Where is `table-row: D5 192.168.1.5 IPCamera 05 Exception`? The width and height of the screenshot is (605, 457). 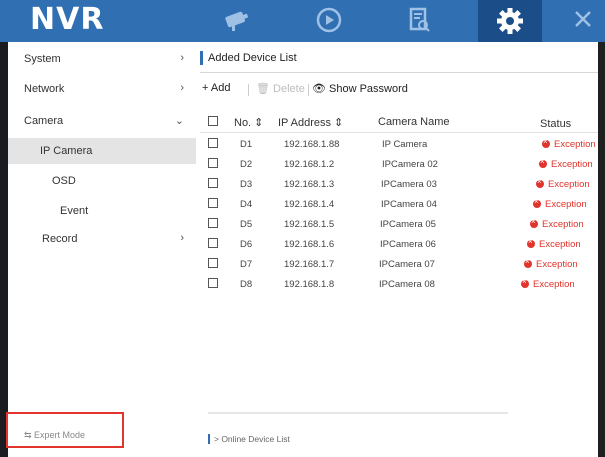 table-row: D5 192.168.1.5 IPCamera 05 Exception is located at coordinates (400, 224).